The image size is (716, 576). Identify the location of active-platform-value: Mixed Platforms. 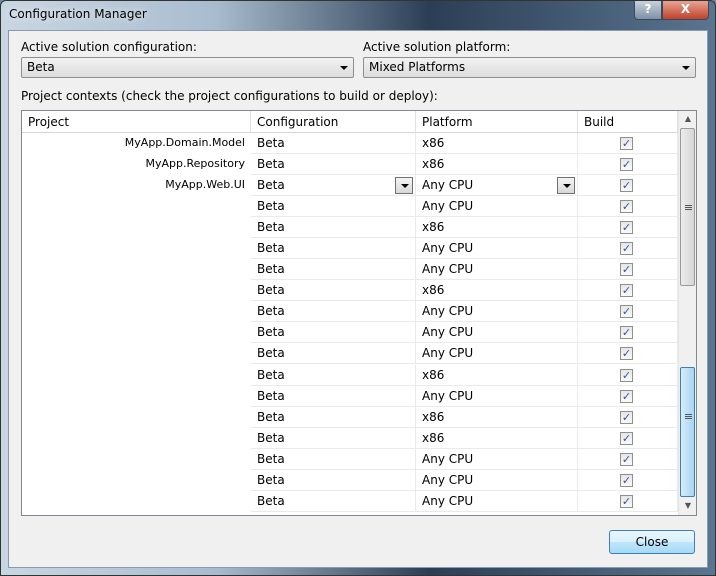
(417, 67).